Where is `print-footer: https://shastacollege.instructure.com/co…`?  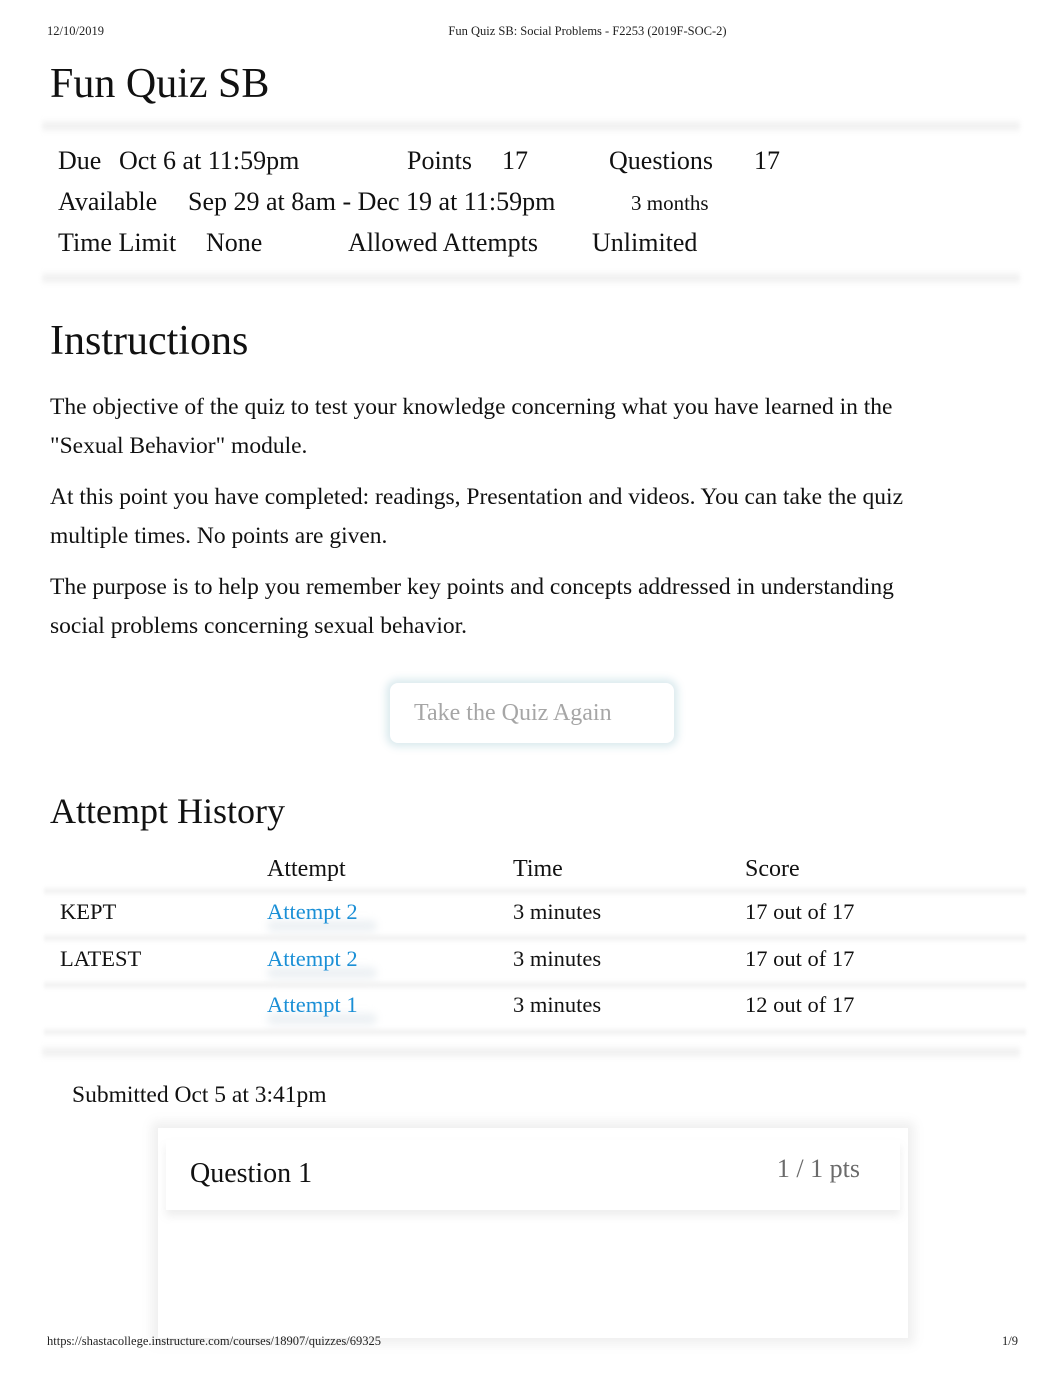 print-footer: https://shastacollege.instructure.com/co… is located at coordinates (532, 1343).